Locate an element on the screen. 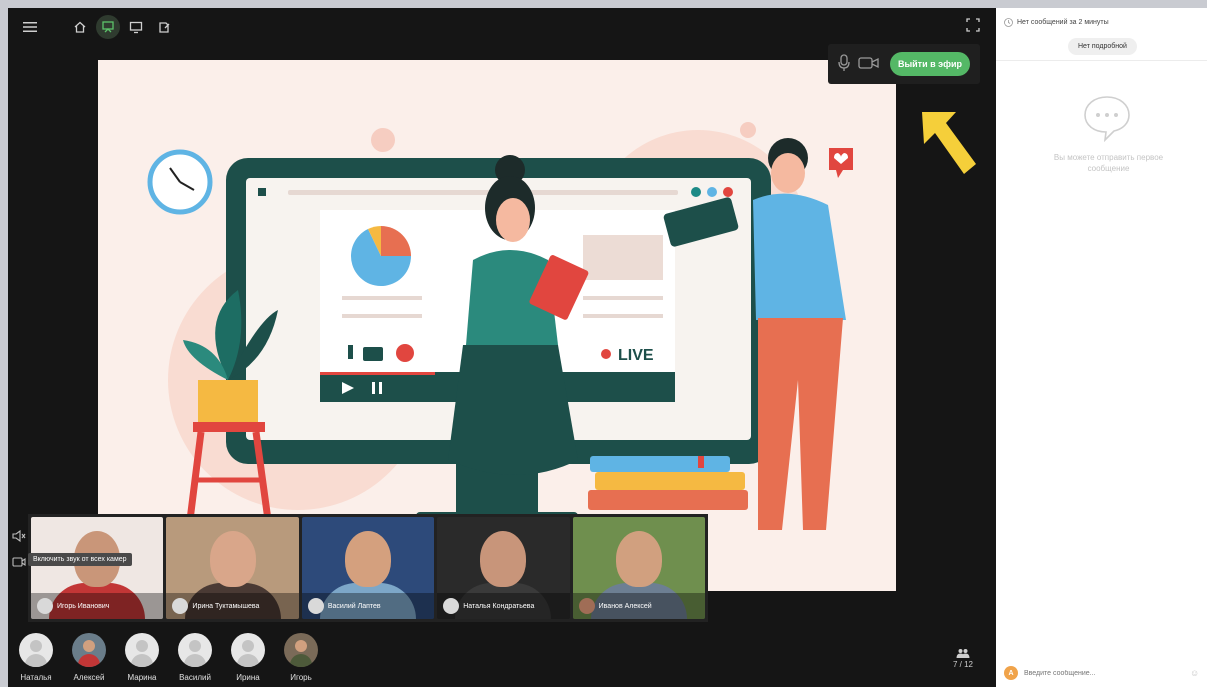 The height and width of the screenshot is (687, 1207). camera-name-bar: Василий Лаптев is located at coordinates (368, 606).